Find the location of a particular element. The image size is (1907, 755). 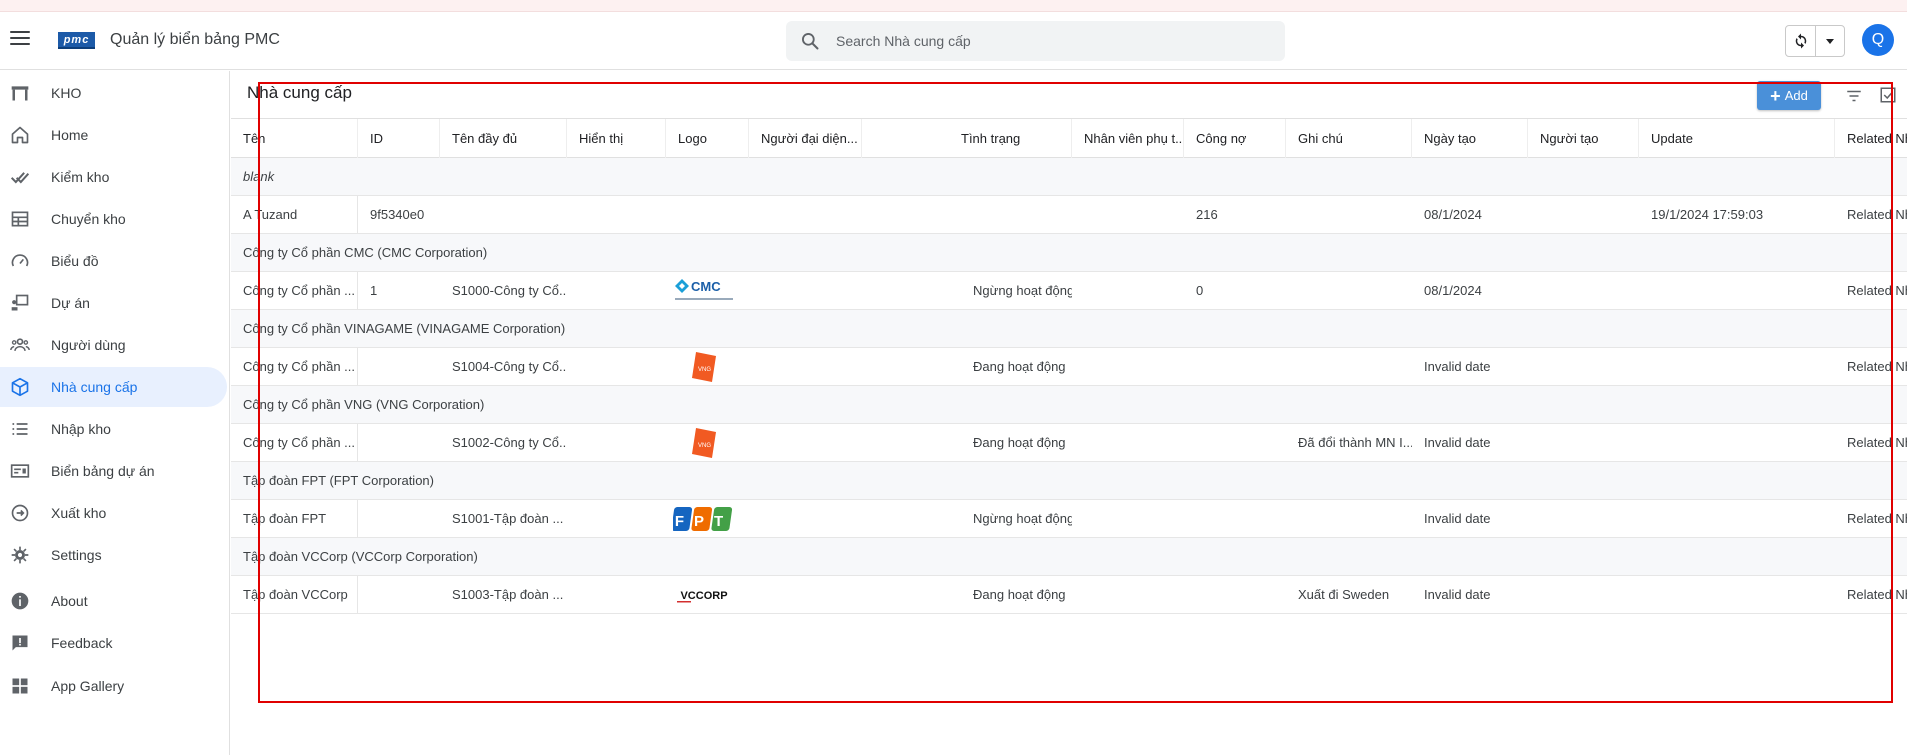

group-row: Công ty Cổ phần VNG (VNG Corporation) is located at coordinates (1069, 405).